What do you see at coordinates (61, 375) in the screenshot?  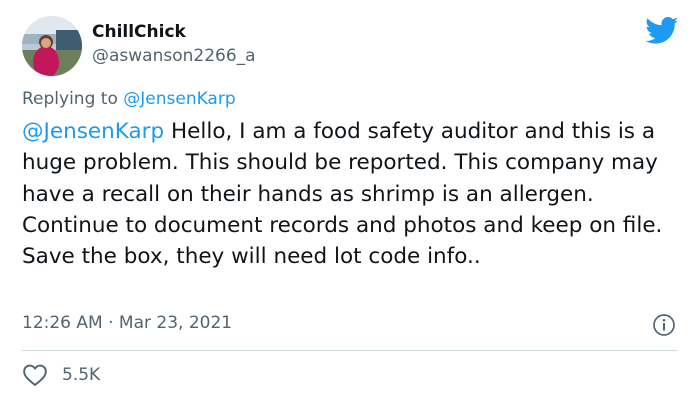 I see `like-button: 5.5K` at bounding box center [61, 375].